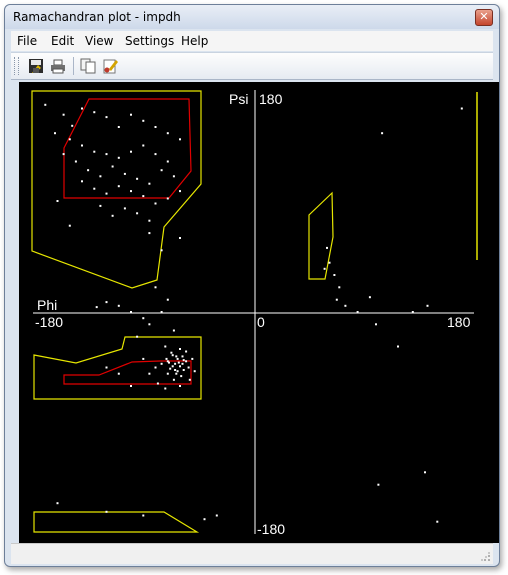  I want to click on menu-edit: Edit, so click(62, 41).